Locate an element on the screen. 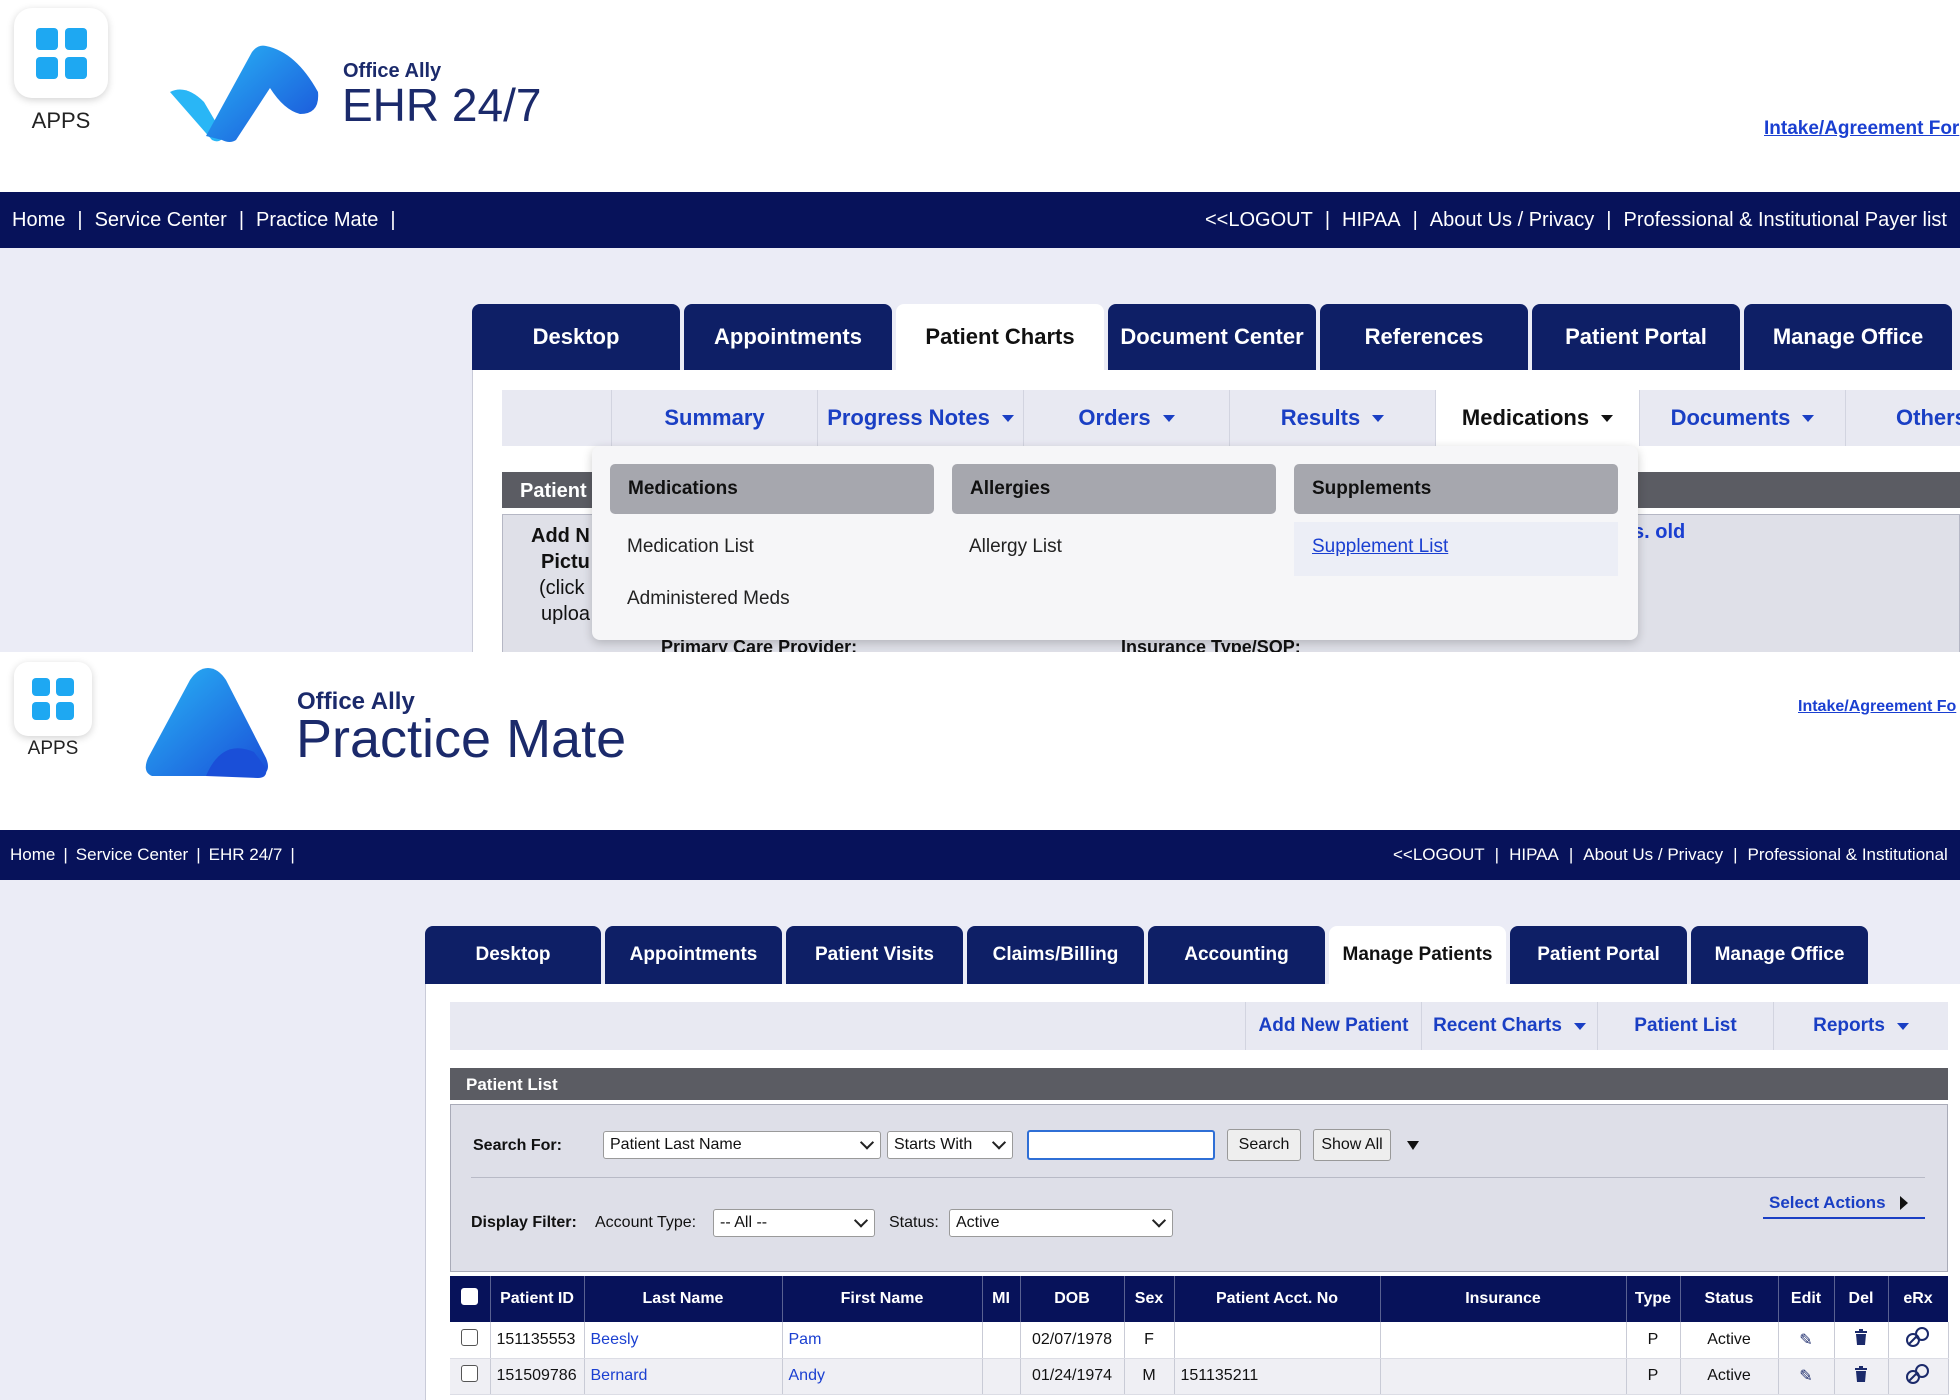  intake-agreement-link: Intake/Agreement For is located at coordinates (1861, 129).